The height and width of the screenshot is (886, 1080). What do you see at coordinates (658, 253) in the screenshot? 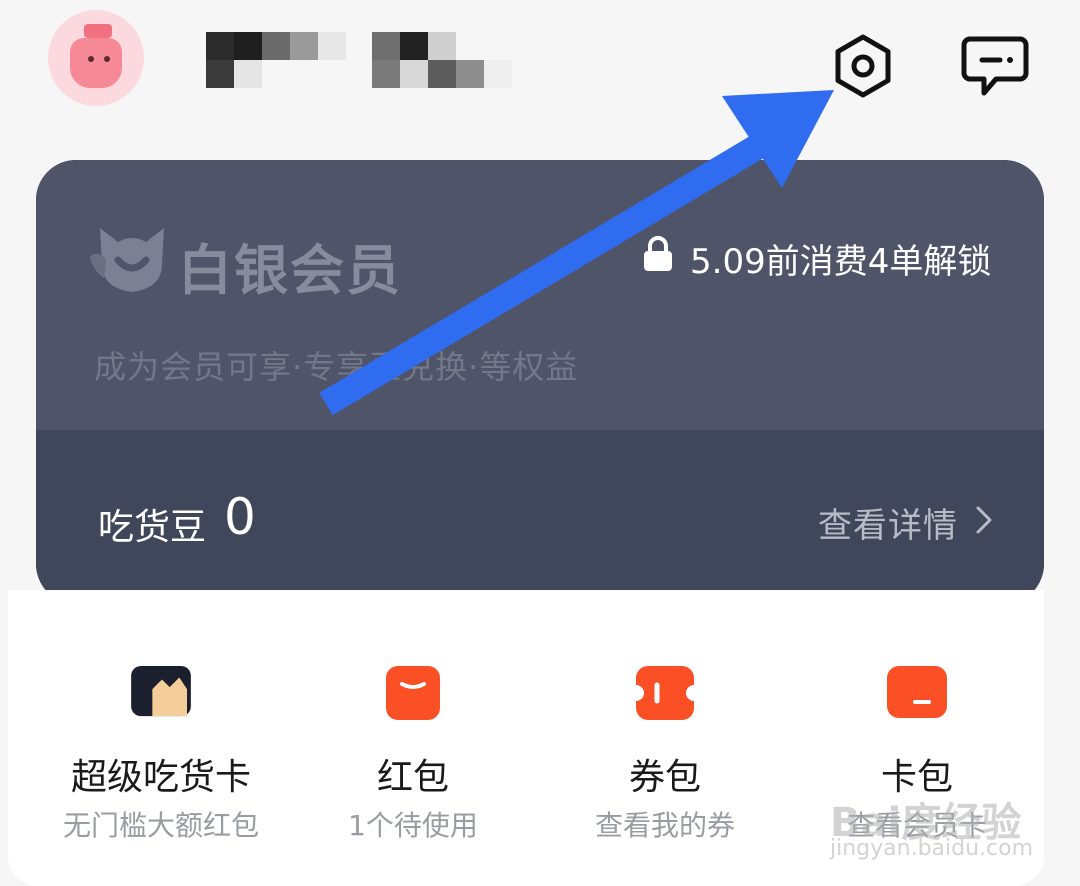
I see `lock-icon` at bounding box center [658, 253].